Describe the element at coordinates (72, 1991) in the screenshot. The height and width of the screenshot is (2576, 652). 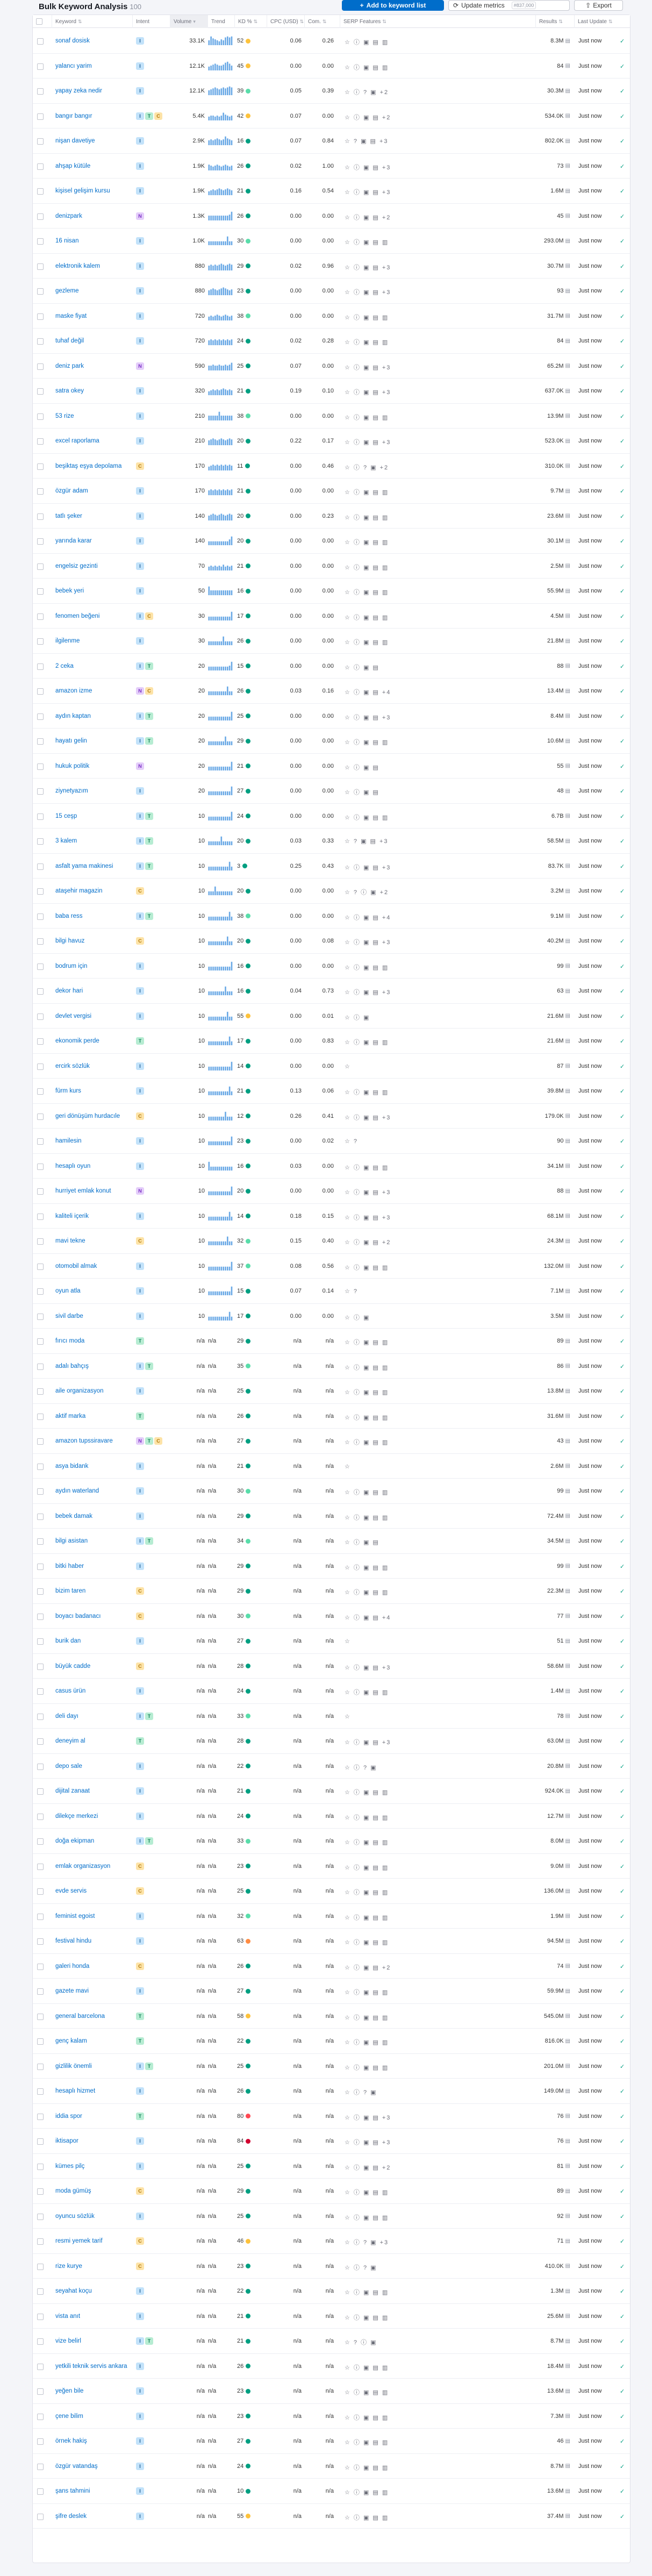
I see `keyword-link: gazete mavi` at that location.